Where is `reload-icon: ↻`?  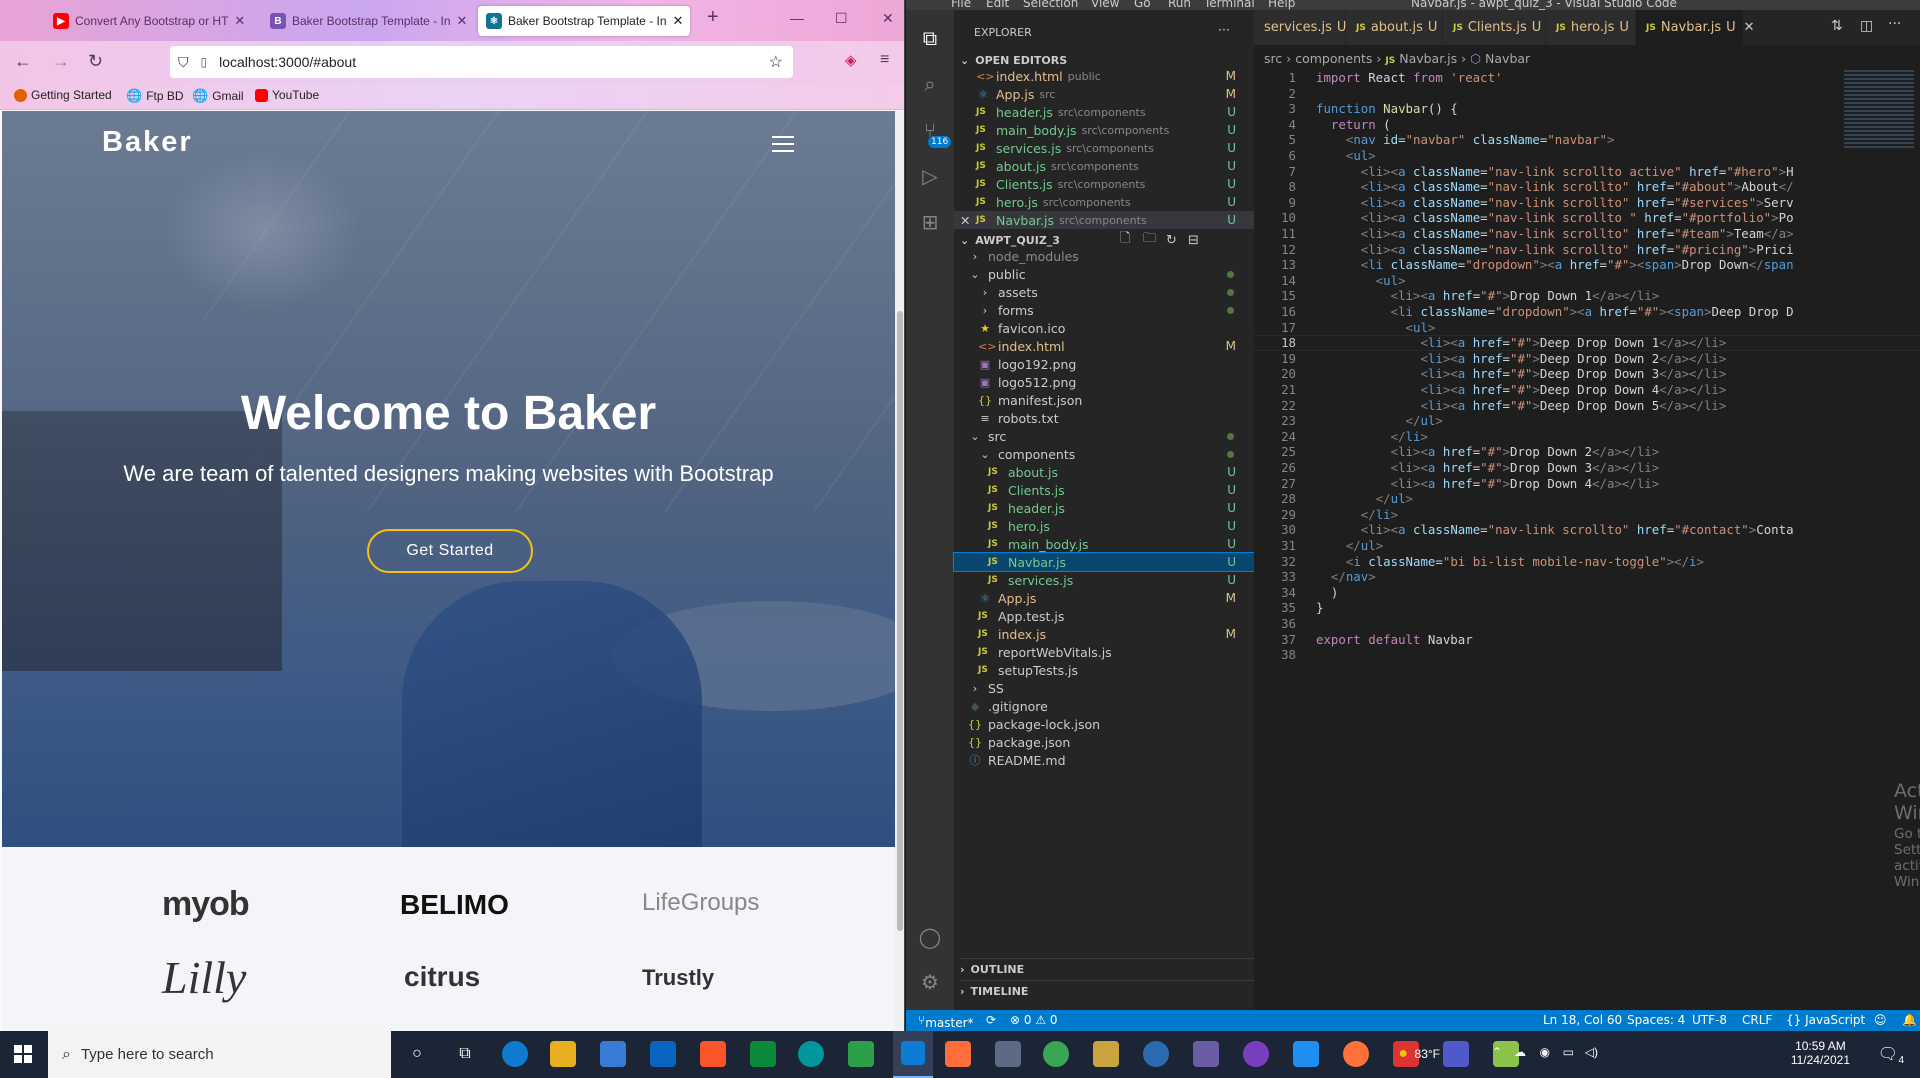 reload-icon: ↻ is located at coordinates (95, 61).